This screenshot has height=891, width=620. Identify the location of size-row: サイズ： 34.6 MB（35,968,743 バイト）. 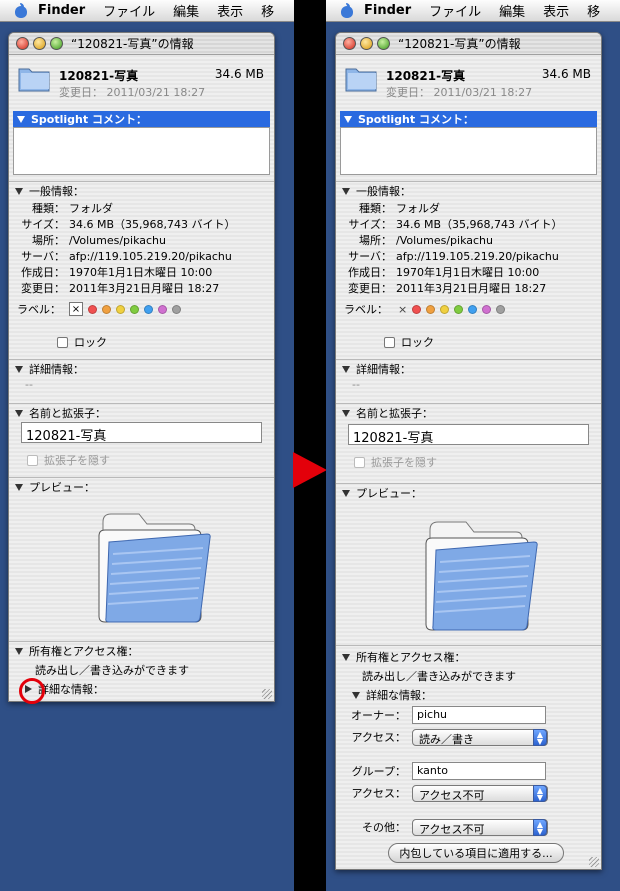
(455, 224).